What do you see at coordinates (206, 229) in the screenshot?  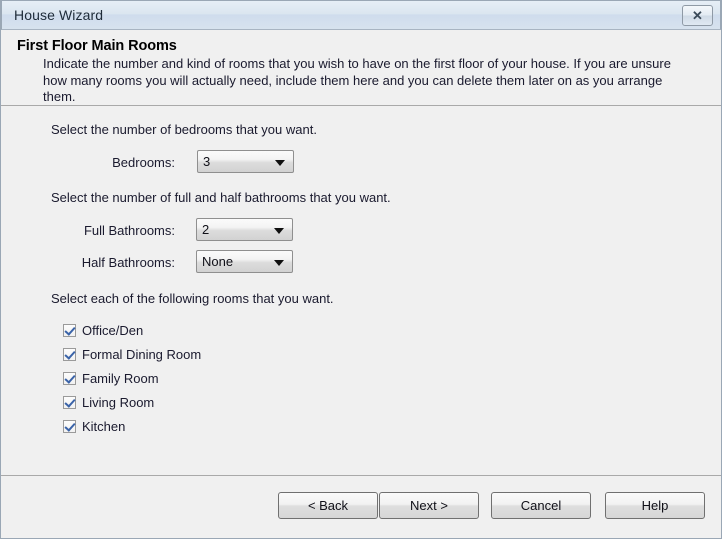 I see `full-bathrooms-dropdown-value: 2` at bounding box center [206, 229].